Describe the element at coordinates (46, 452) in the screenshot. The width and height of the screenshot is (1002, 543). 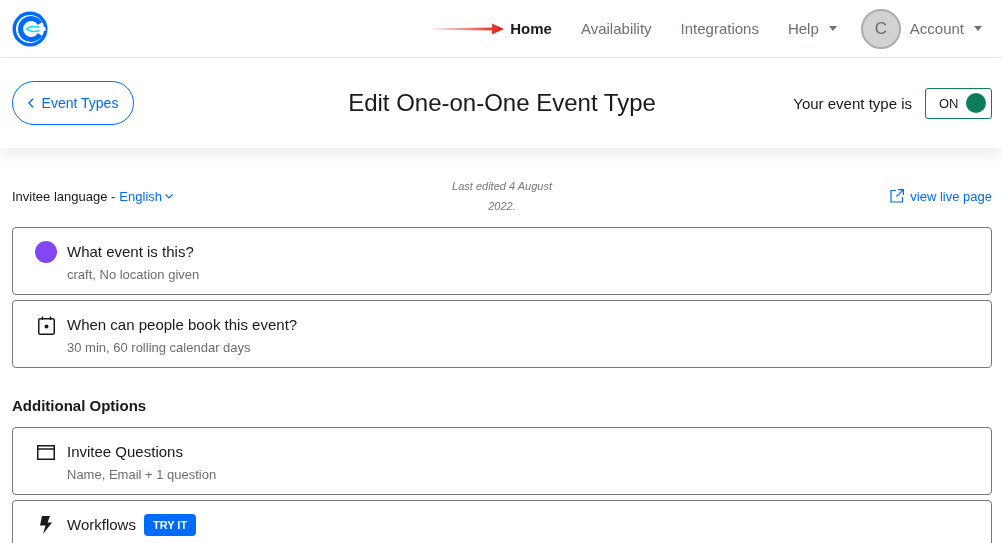
I see `window-icon` at that location.